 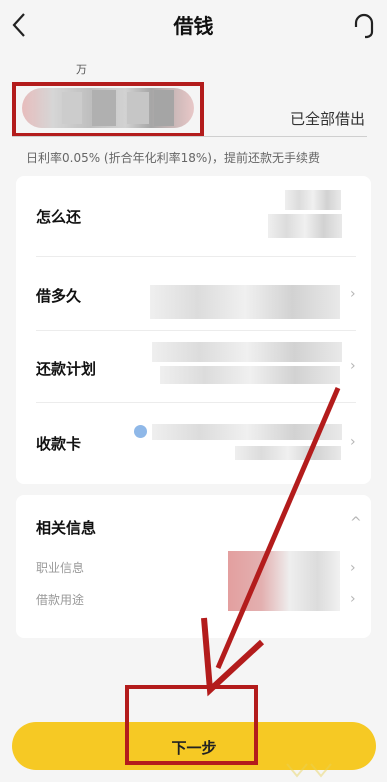 What do you see at coordinates (328, 119) in the screenshot?
I see `all-borrowed-label: 已全部借出` at bounding box center [328, 119].